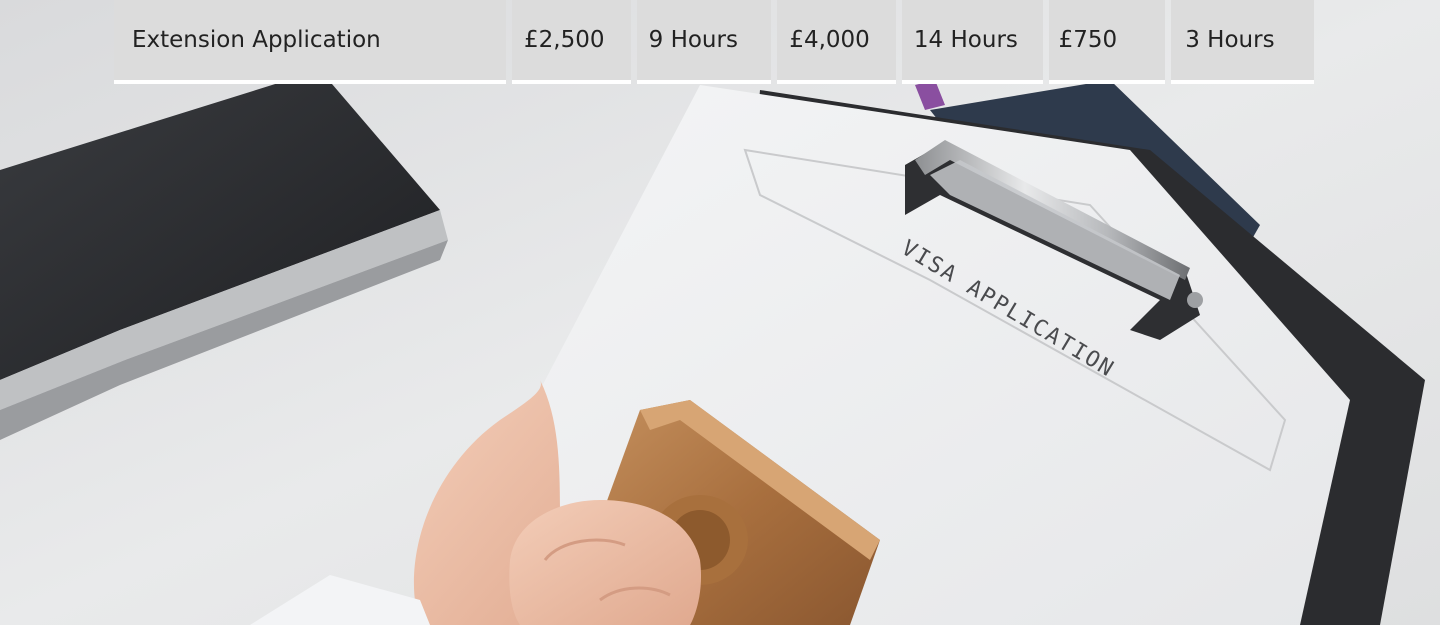 The image size is (1440, 625). I want to click on time-cell: 3 Hours, so click(1242, 42).